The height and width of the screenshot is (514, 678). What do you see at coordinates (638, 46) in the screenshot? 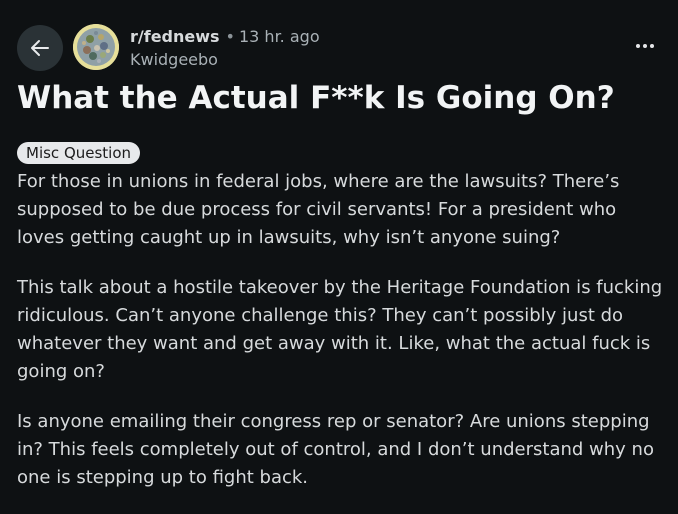
I see `more-options-icon` at bounding box center [638, 46].